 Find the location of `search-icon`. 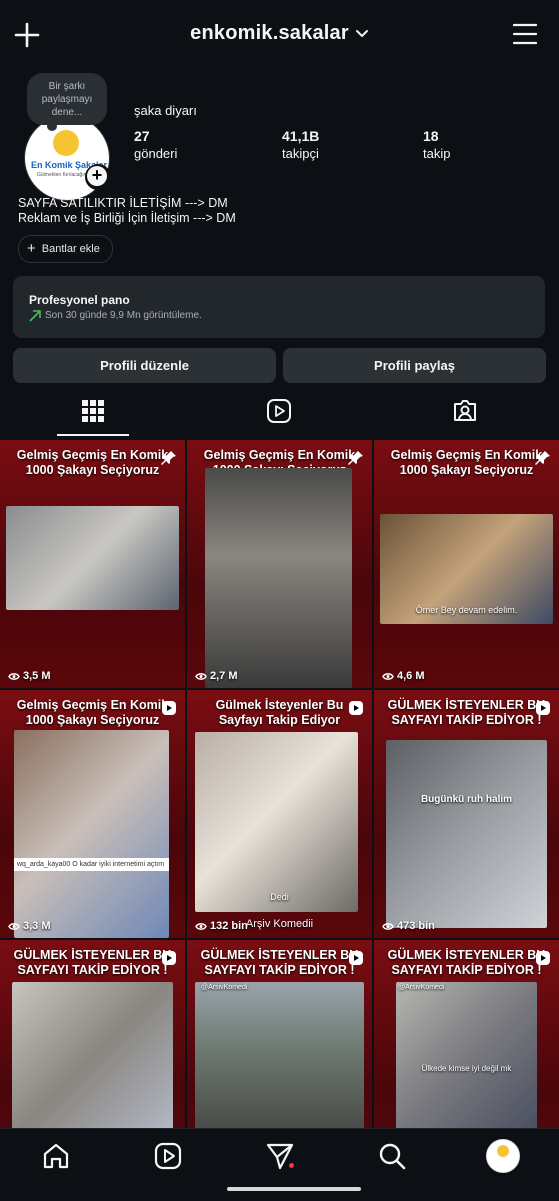

search-icon is located at coordinates (392, 1156).